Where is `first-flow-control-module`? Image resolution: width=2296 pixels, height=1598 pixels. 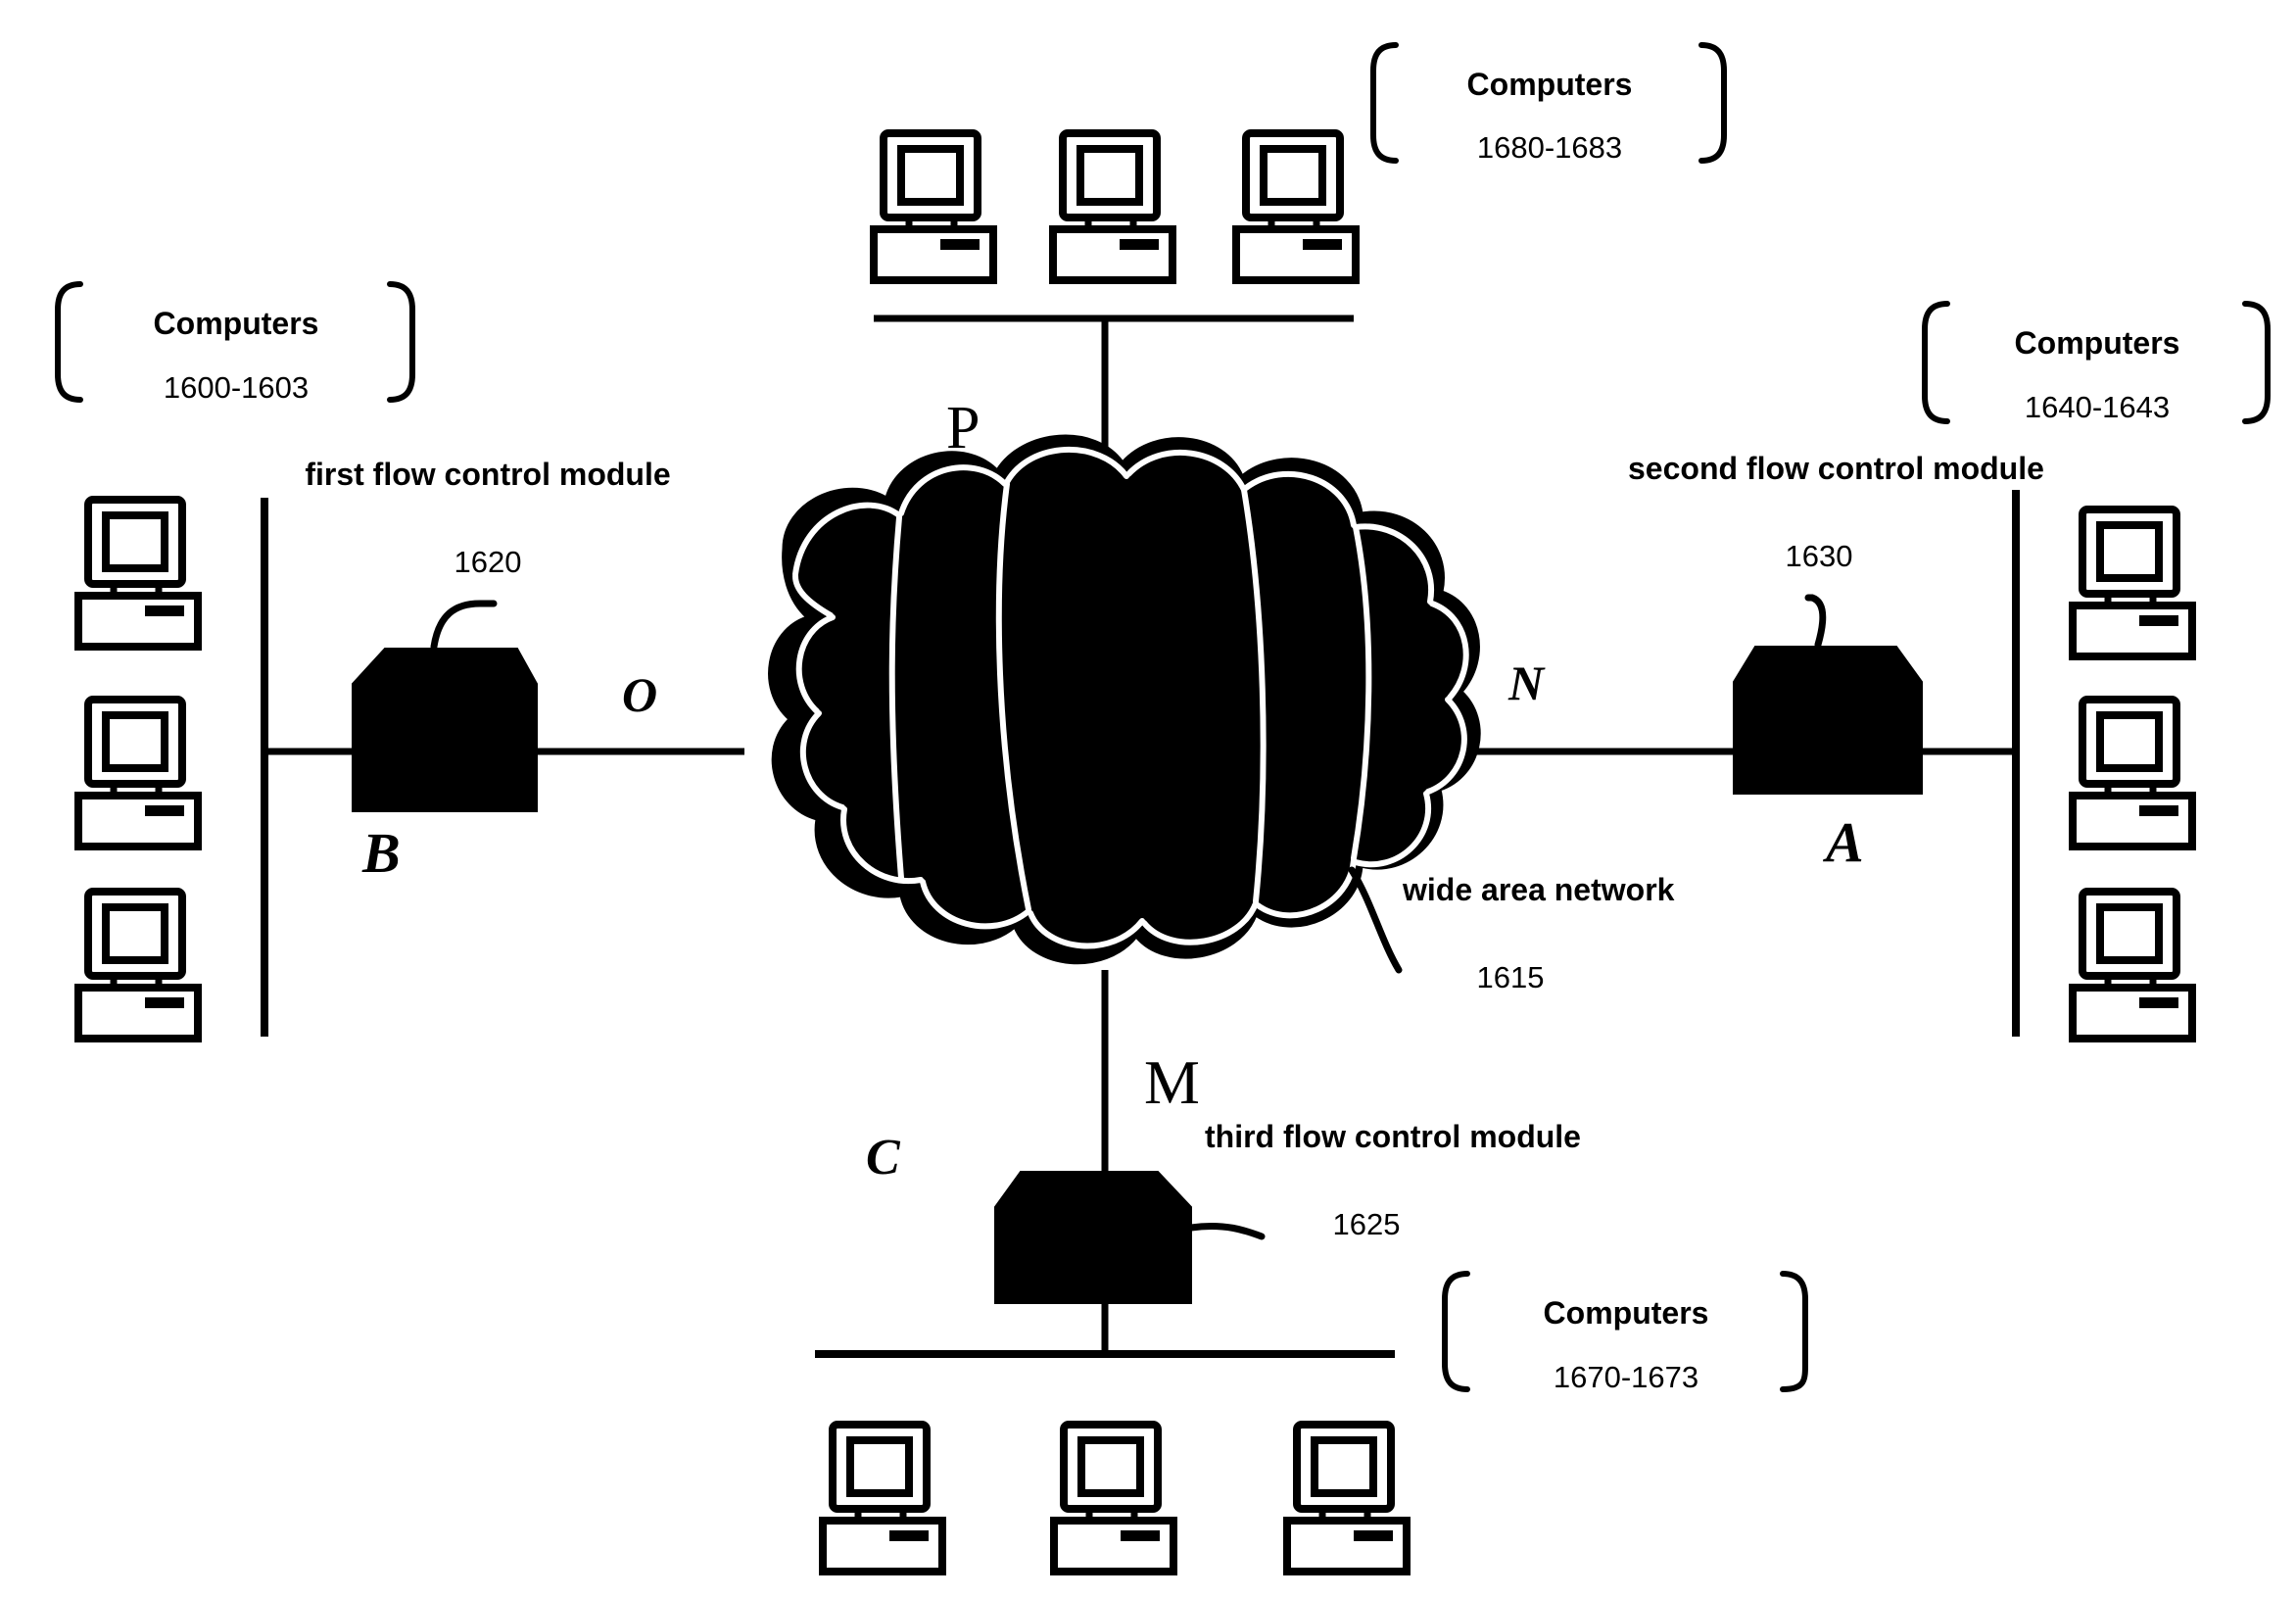 first-flow-control-module is located at coordinates (445, 706).